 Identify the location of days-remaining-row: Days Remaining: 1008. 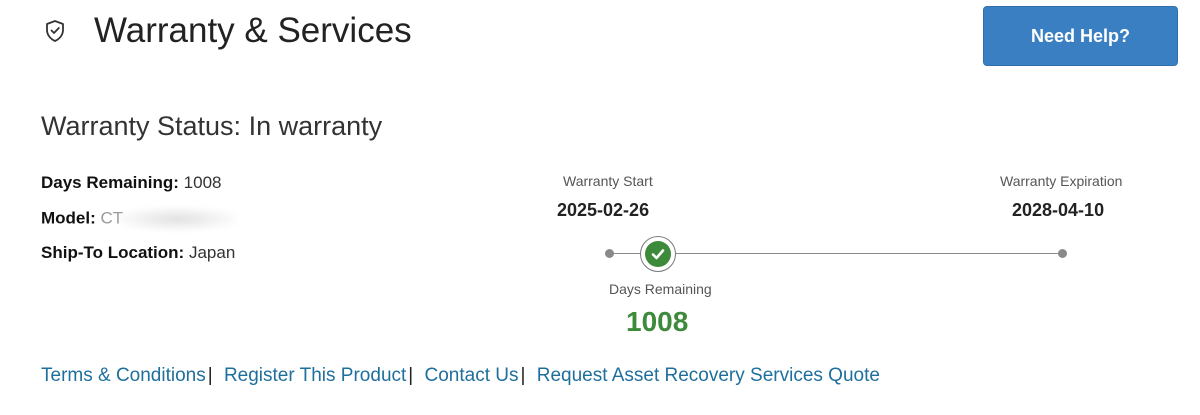
(139, 189).